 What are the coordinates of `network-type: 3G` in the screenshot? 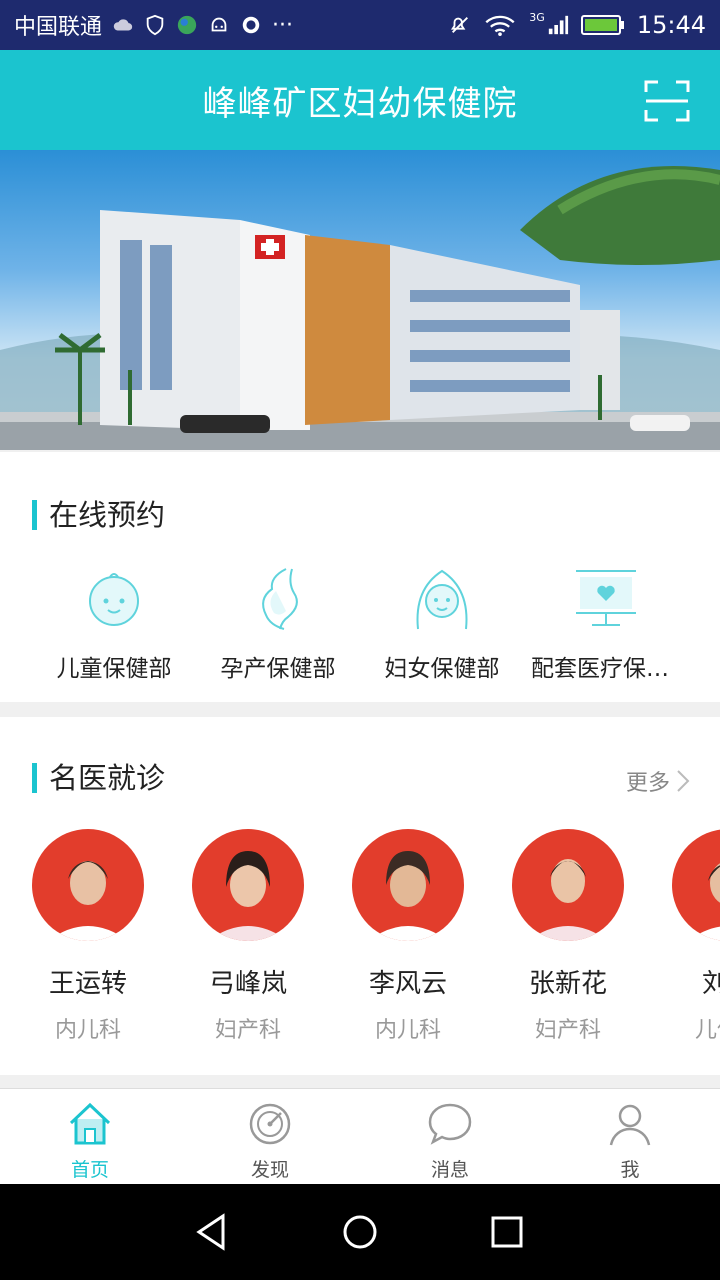 It's located at (537, 17).